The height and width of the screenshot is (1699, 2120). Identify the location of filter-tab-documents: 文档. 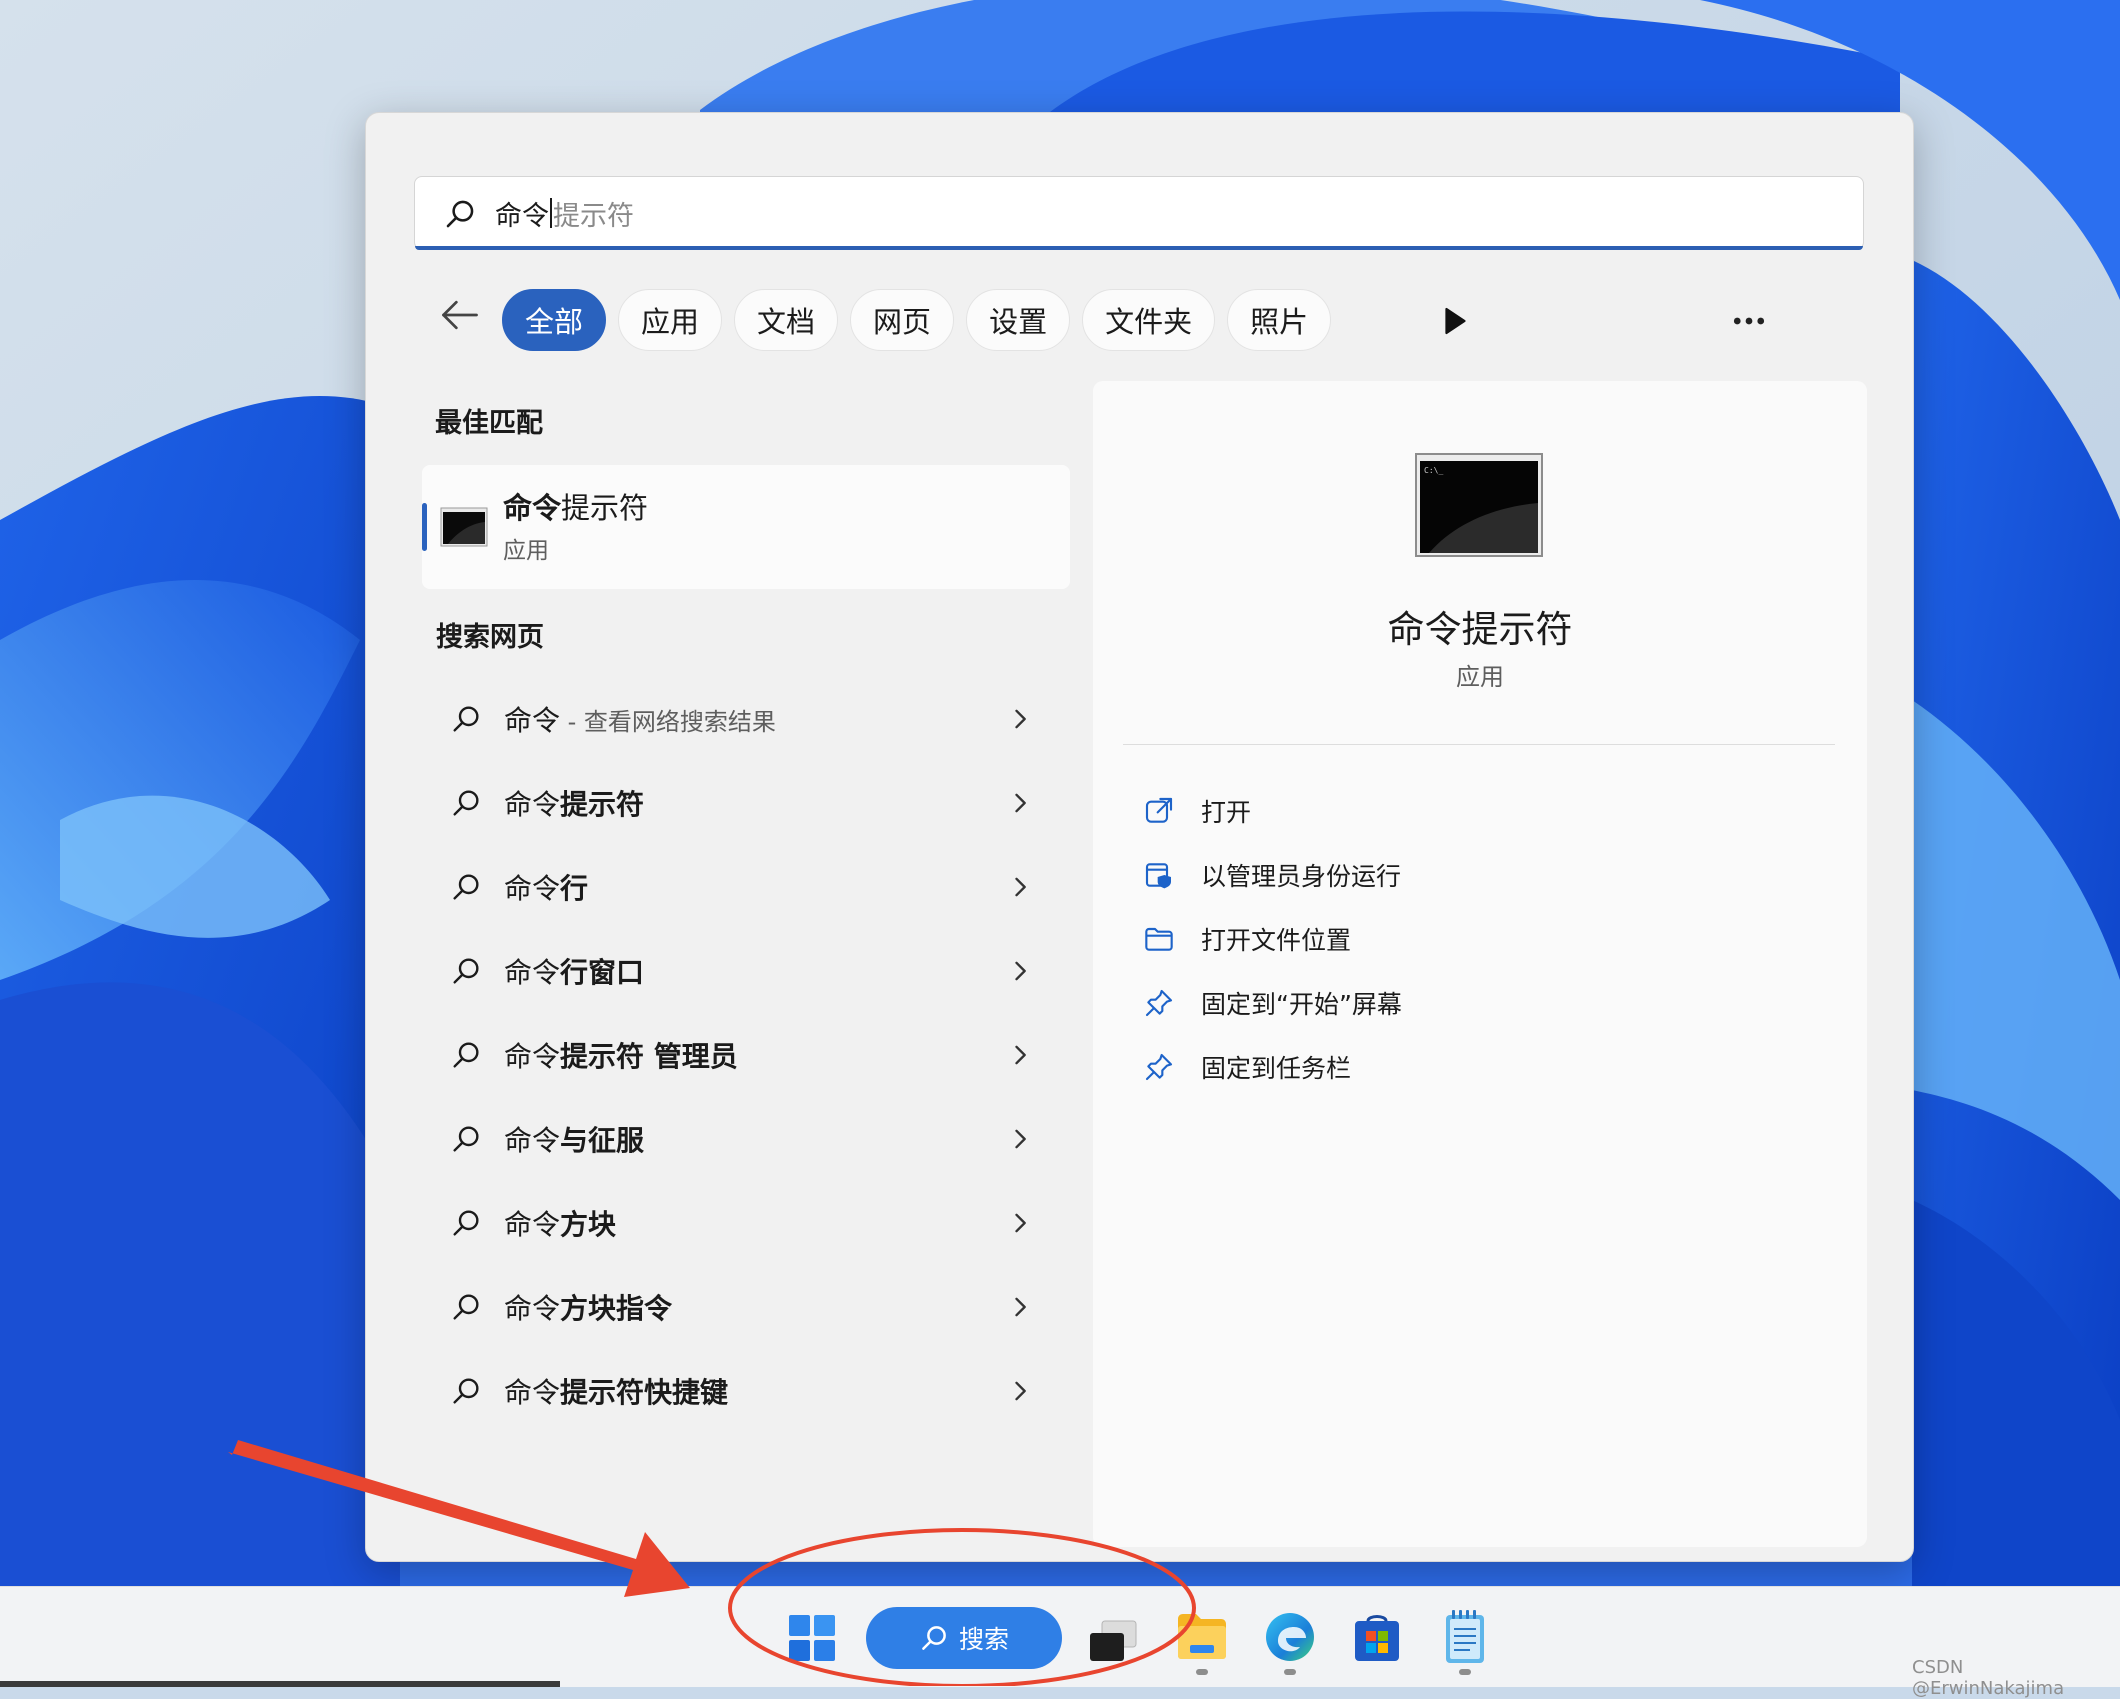
(786, 320).